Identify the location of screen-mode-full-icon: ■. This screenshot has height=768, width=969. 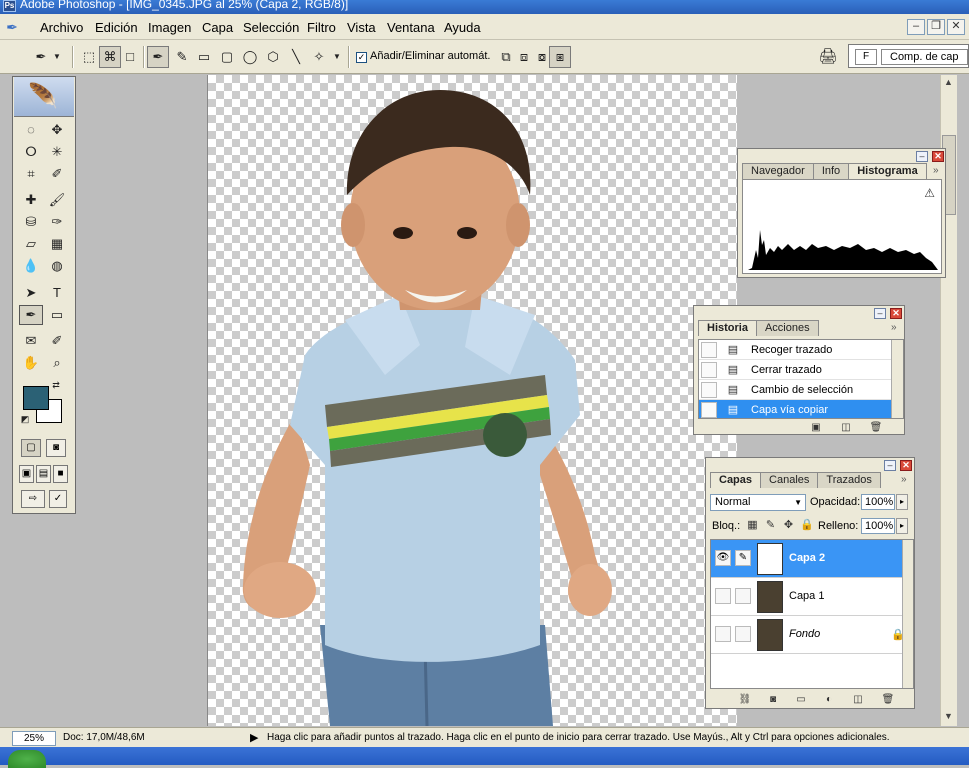
(60, 474).